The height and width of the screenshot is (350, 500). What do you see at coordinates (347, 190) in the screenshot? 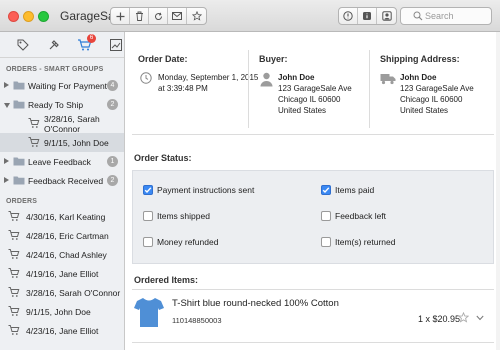
I see `checkbox-items-paid: Items paid` at bounding box center [347, 190].